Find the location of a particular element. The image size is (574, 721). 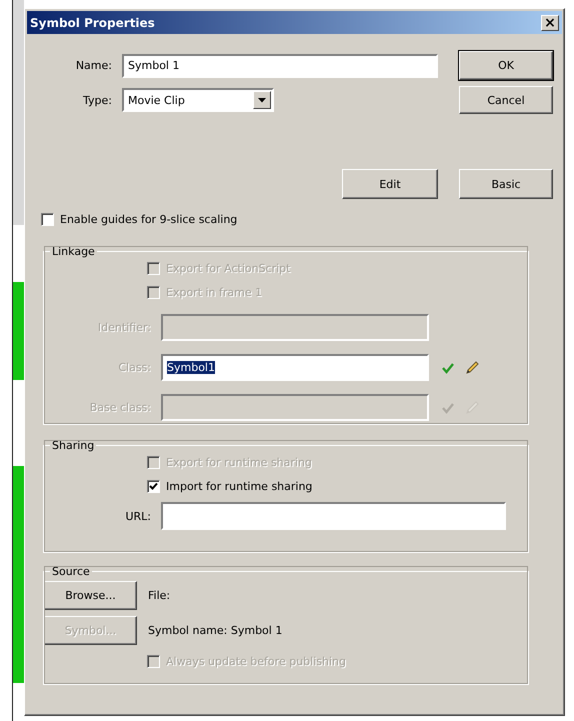

info-text: Symbol name: Symbol 1 is located at coordinates (215, 630).